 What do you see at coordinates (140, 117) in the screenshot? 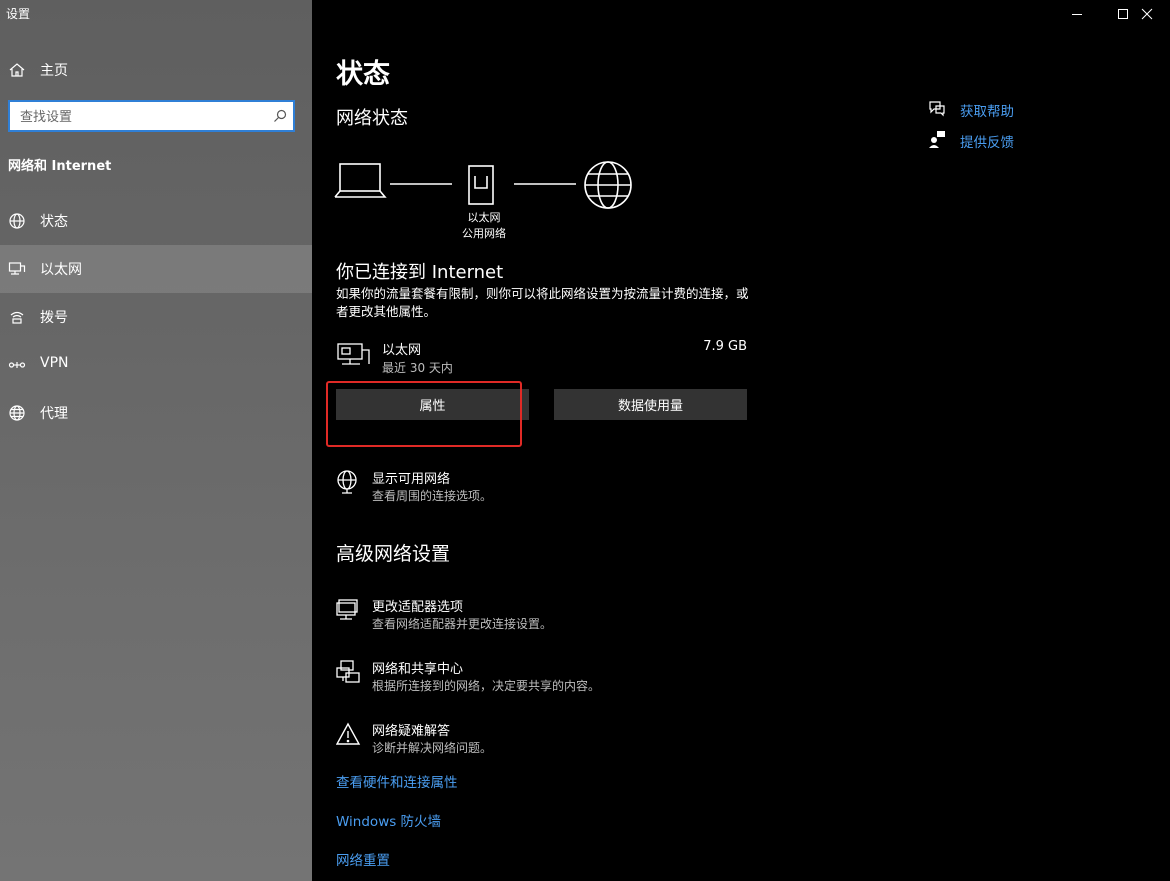
I see `search-input` at bounding box center [140, 117].